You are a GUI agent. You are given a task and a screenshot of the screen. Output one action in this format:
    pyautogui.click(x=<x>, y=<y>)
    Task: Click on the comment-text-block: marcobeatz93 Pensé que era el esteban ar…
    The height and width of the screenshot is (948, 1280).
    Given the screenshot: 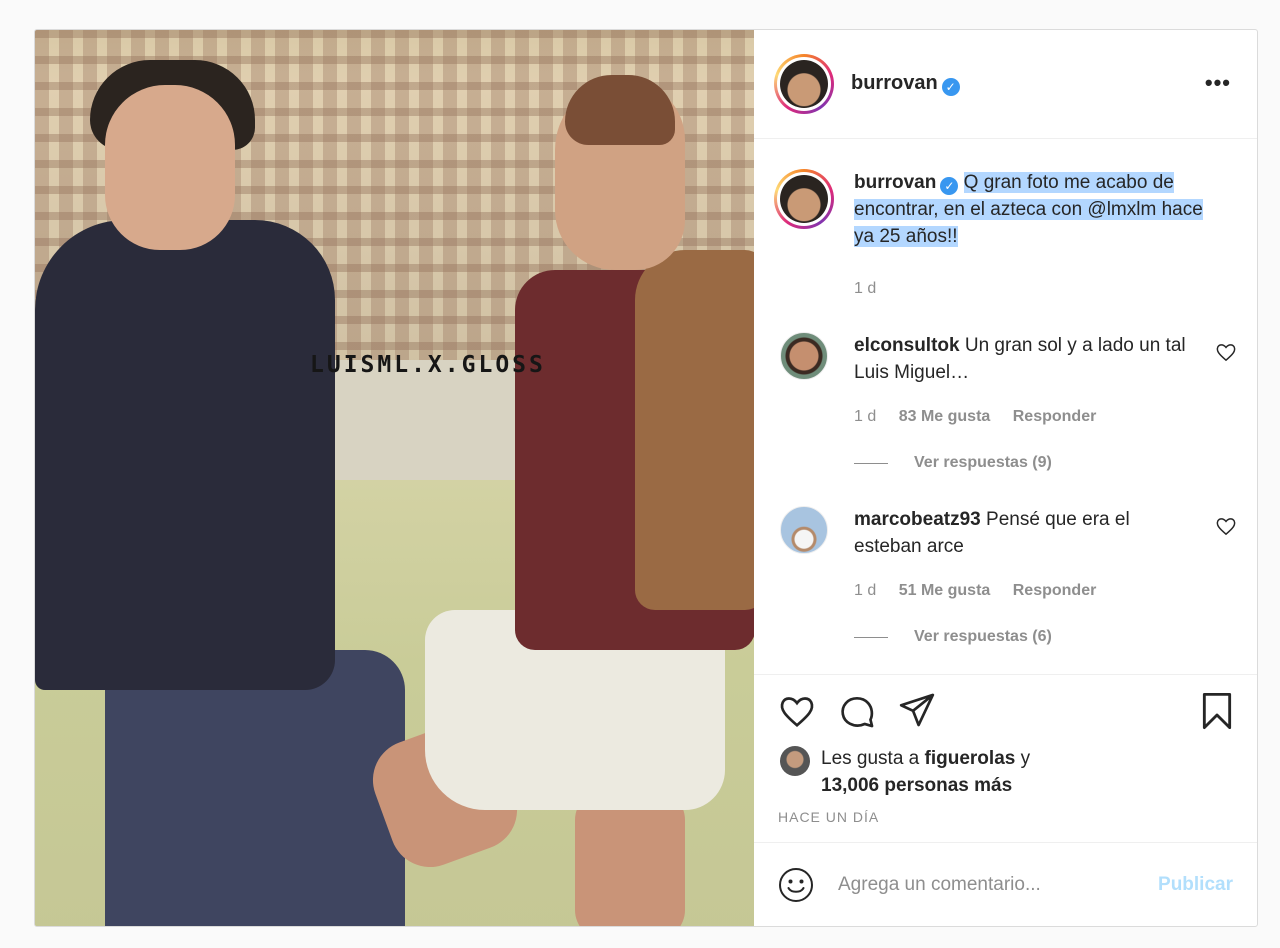 What is the action you would take?
    pyautogui.click(x=1024, y=533)
    